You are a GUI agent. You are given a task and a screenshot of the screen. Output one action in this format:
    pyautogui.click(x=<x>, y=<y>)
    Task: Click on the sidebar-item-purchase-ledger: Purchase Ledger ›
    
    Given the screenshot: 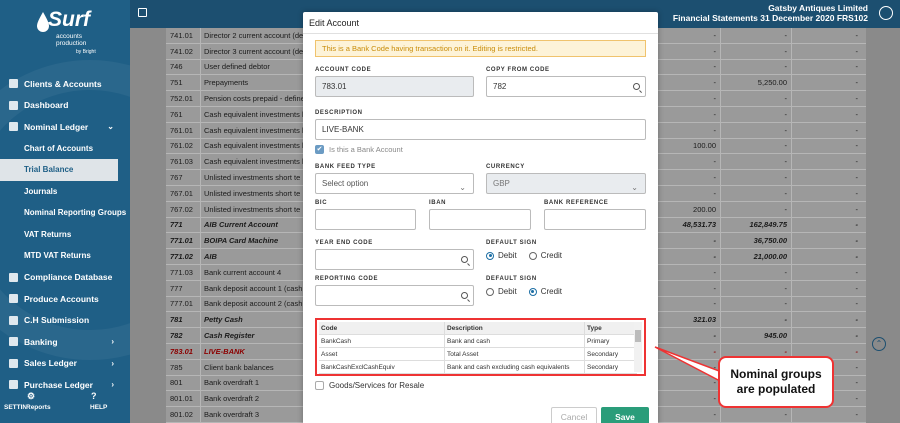 What is the action you would take?
    pyautogui.click(x=65, y=385)
    